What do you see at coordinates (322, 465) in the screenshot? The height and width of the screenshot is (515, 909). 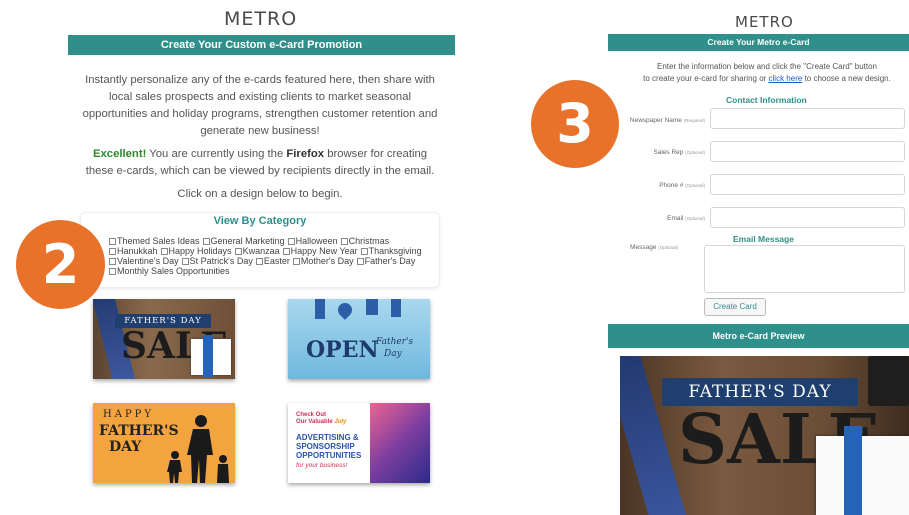 I see `thumb-business-text: for your business!` at bounding box center [322, 465].